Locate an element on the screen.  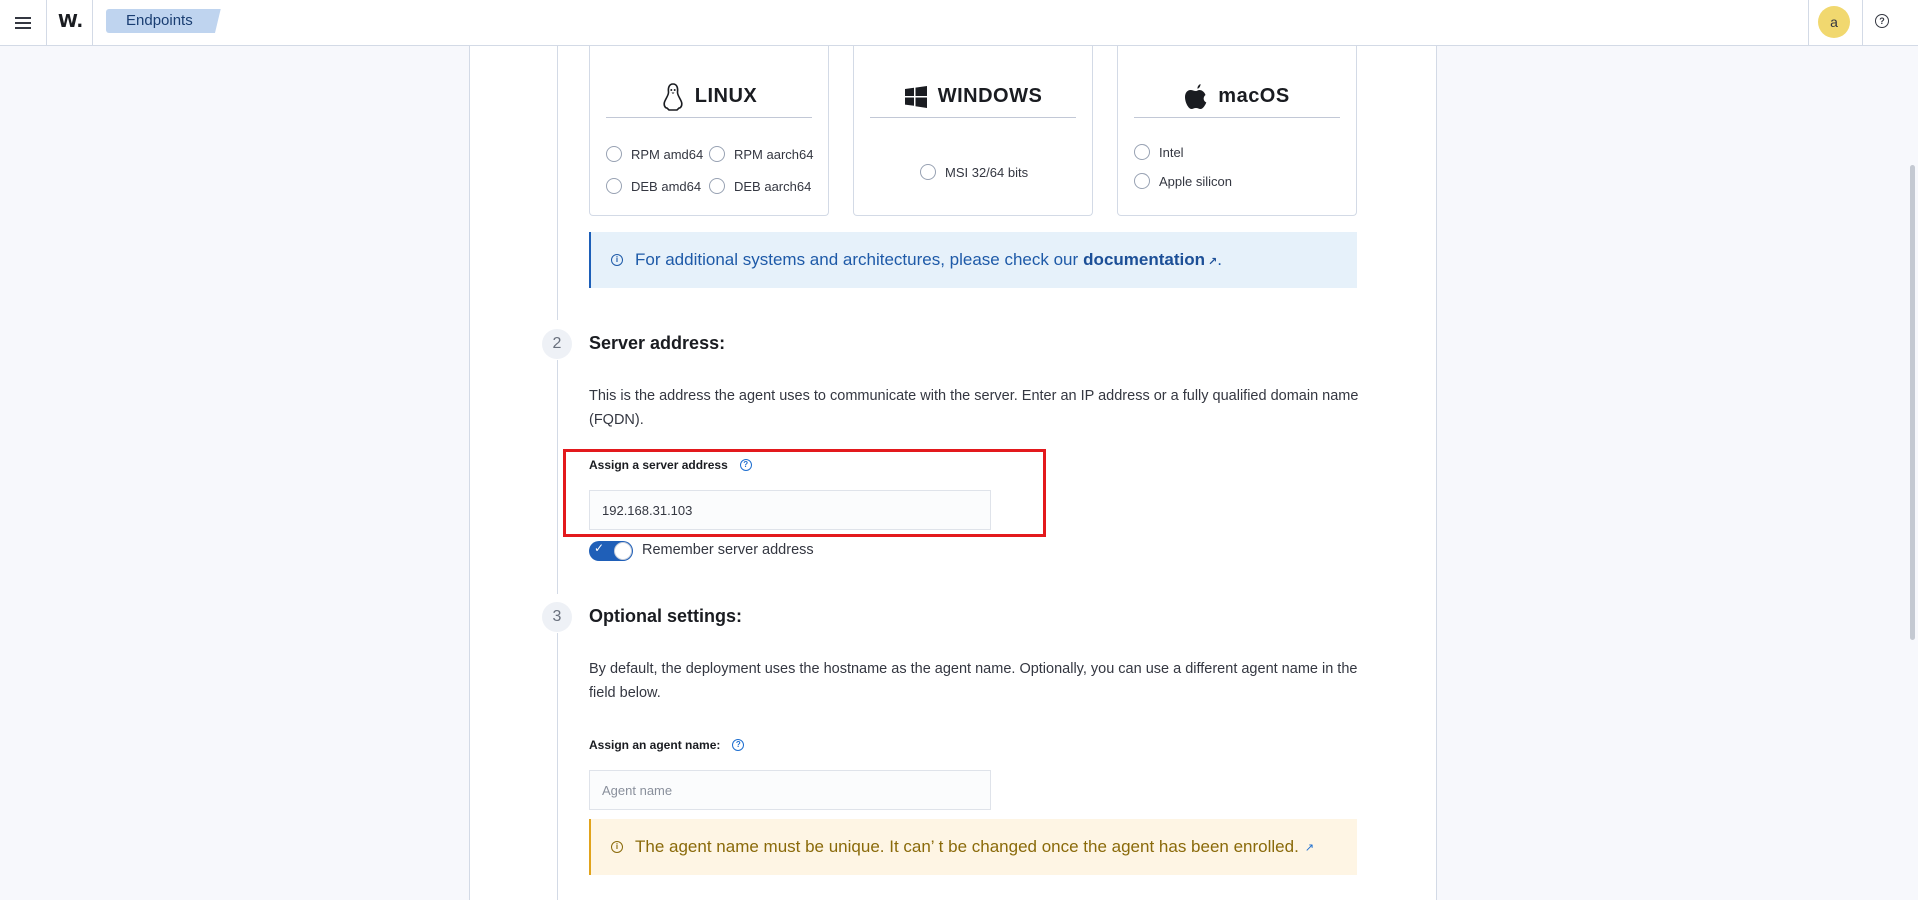
radio-label: RPM amd64 is located at coordinates (667, 154).